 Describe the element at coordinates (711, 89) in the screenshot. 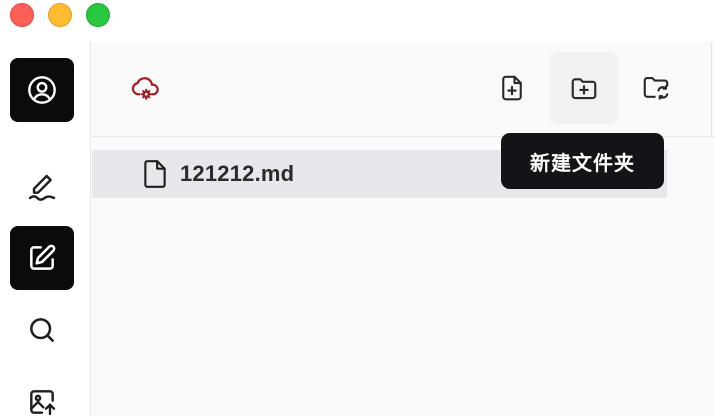

I see `panel-divider` at that location.